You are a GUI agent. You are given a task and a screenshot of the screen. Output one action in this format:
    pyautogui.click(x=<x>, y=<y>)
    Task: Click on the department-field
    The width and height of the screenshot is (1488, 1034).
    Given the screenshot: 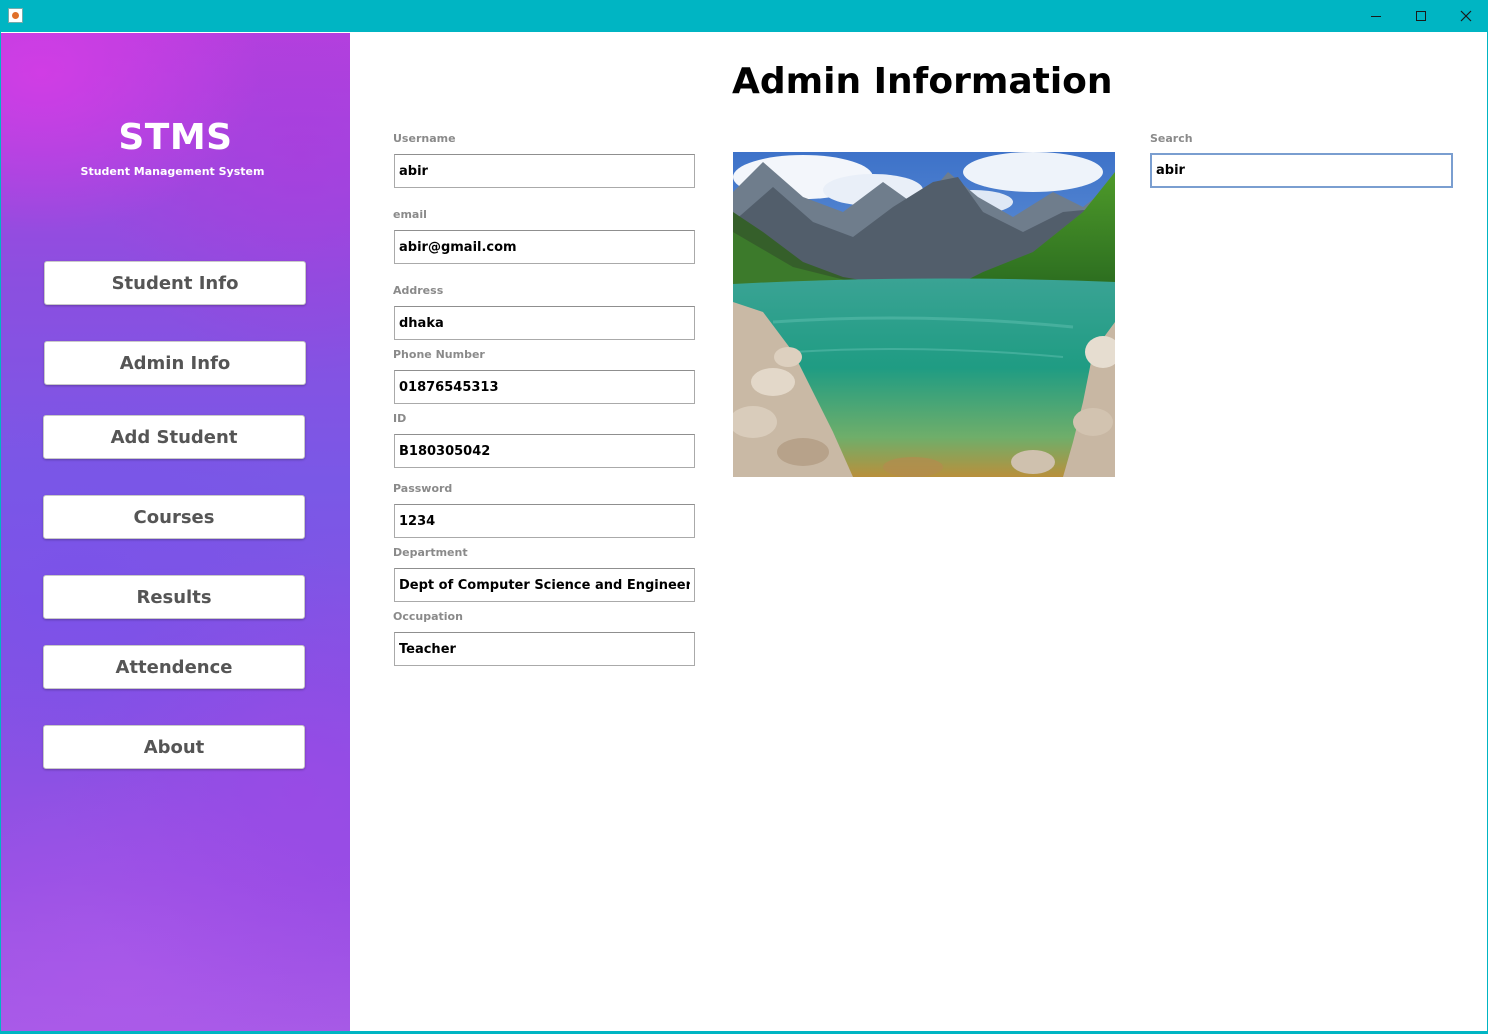 What is the action you would take?
    pyautogui.click(x=544, y=585)
    